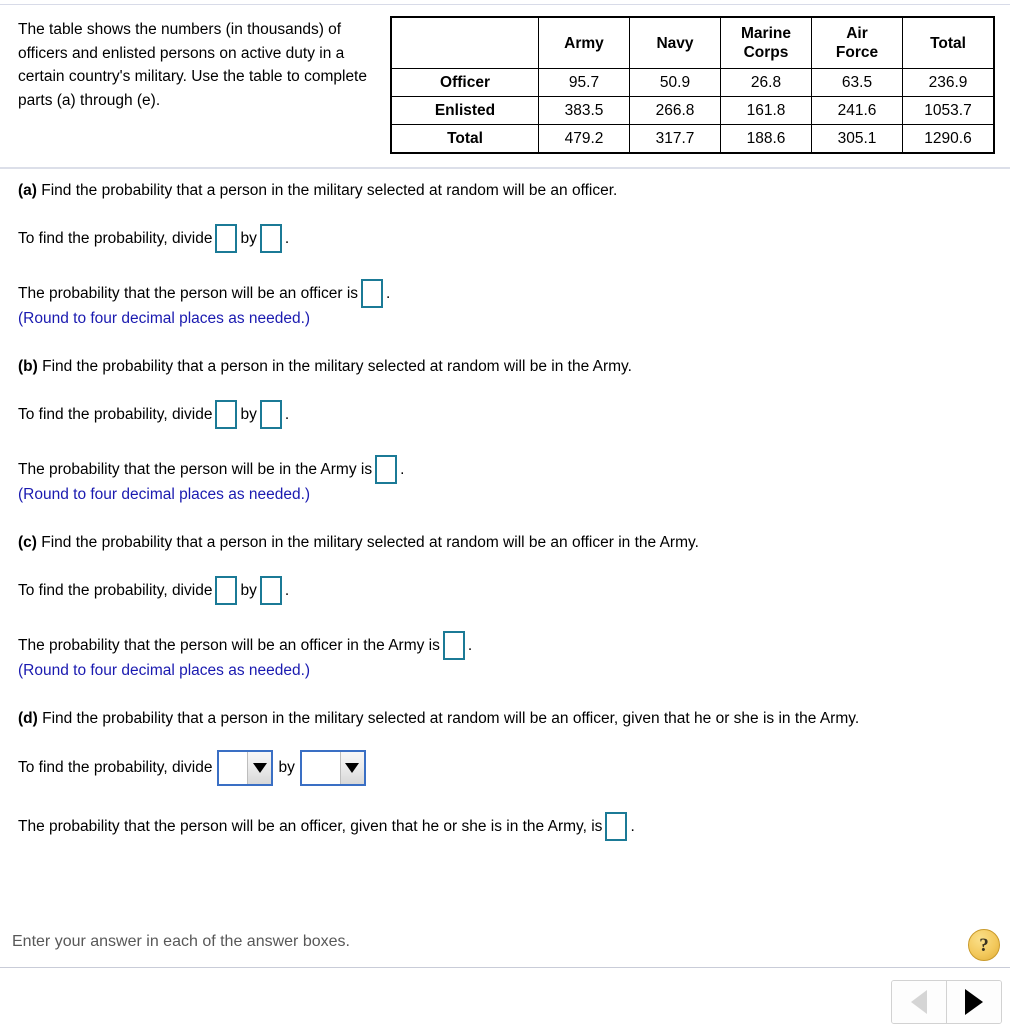 The height and width of the screenshot is (1024, 1010). I want to click on part-a-work-middle: by, so click(248, 238).